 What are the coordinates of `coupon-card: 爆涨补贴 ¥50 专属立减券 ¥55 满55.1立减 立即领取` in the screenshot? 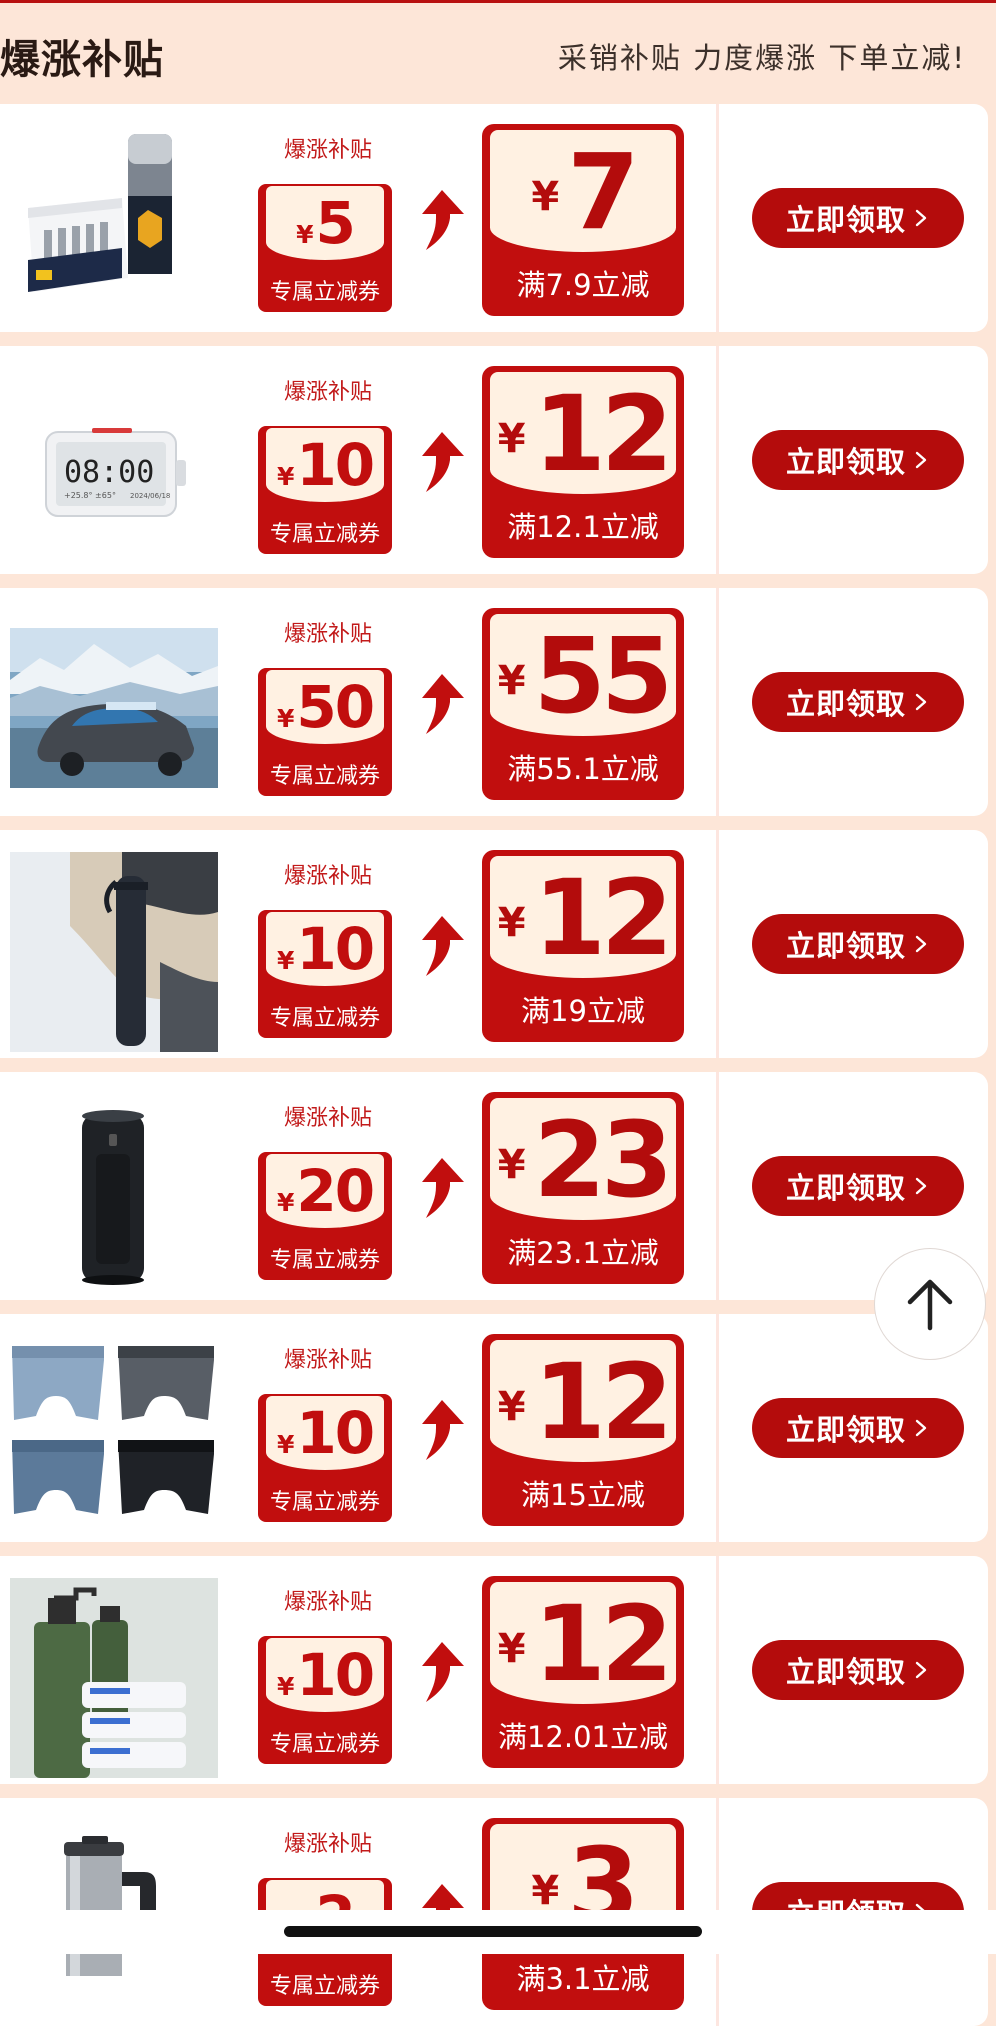 It's located at (494, 702).